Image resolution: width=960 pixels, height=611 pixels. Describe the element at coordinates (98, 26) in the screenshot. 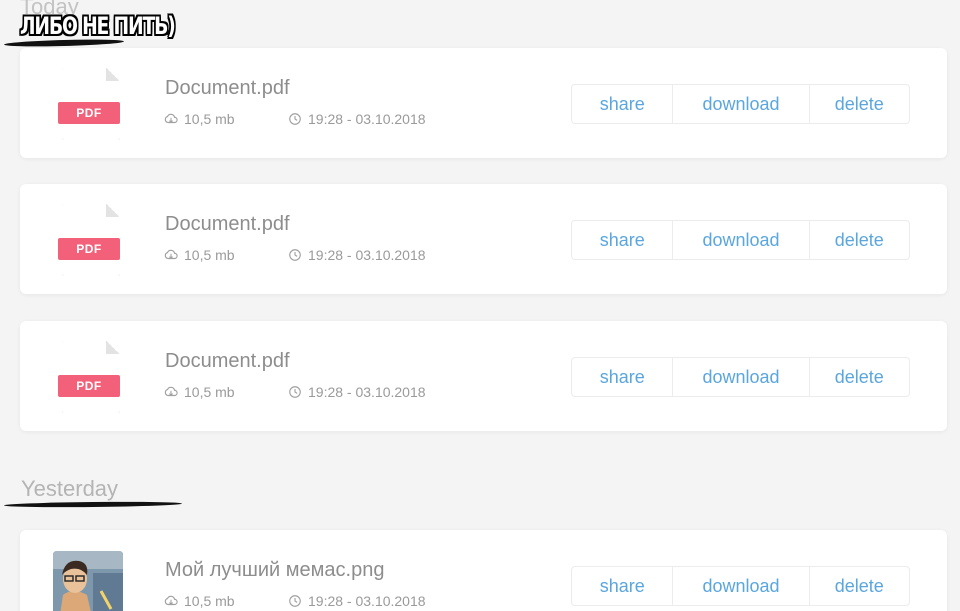

I see `meme-caption: ЛИБО НЕ ПИТЬ)` at that location.